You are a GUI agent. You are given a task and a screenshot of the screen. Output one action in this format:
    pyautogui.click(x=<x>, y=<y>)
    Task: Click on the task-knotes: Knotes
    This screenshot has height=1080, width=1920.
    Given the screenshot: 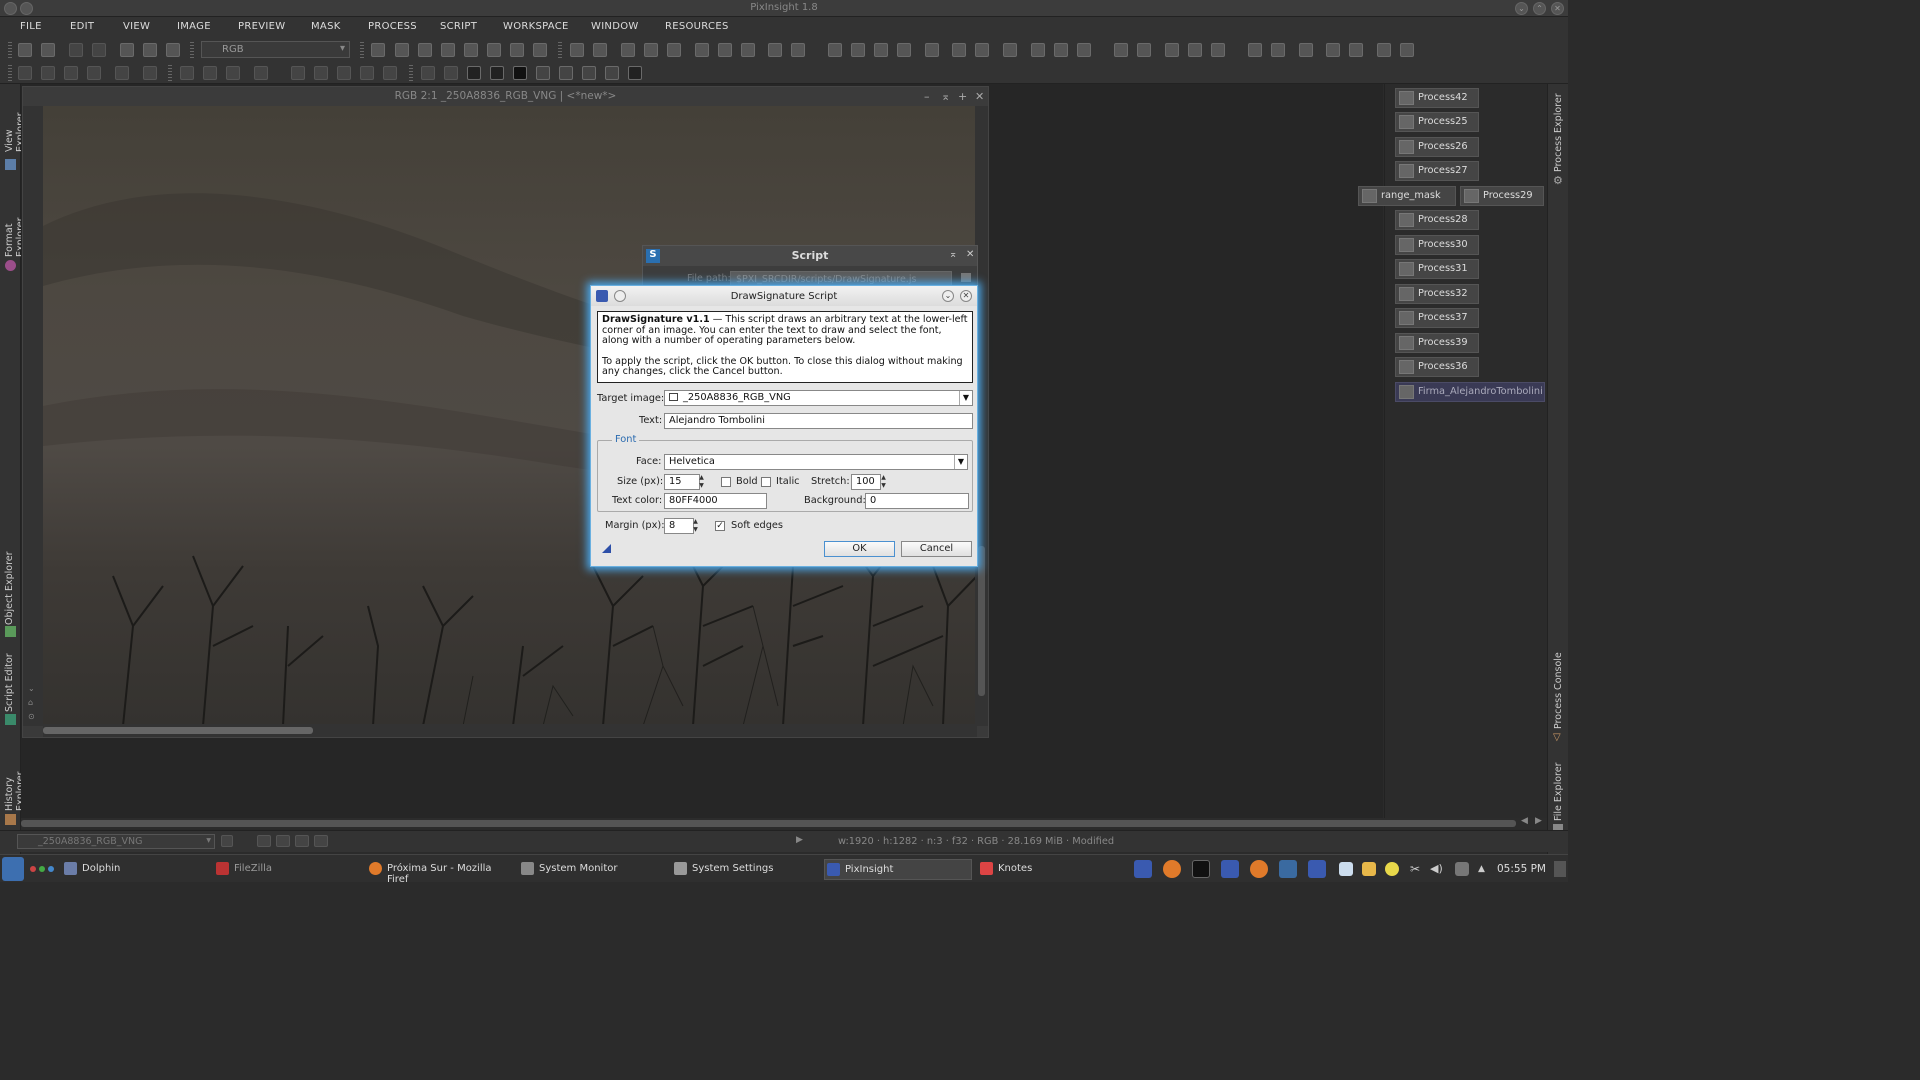 What is the action you would take?
    pyautogui.click(x=1048, y=869)
    